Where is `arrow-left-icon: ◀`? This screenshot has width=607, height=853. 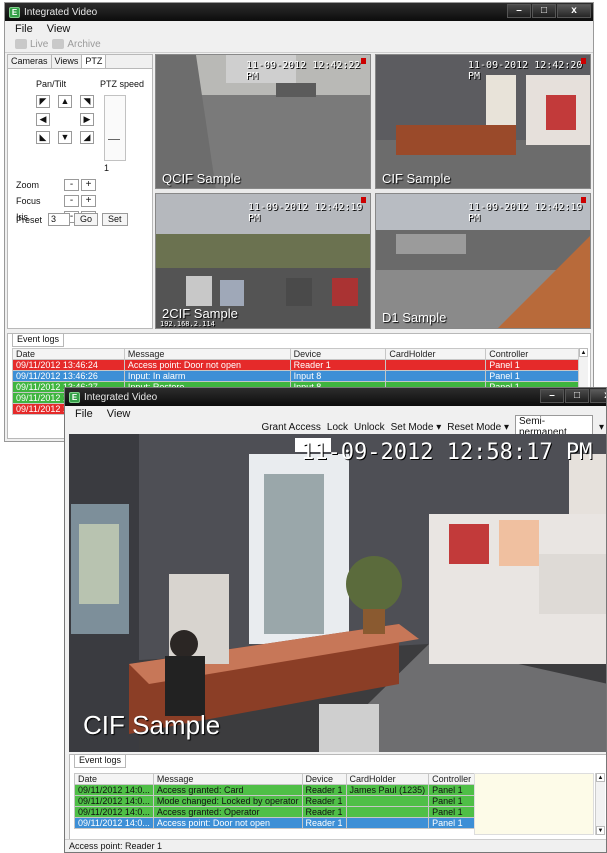
arrow-left-icon: ◀ is located at coordinates (43, 119).